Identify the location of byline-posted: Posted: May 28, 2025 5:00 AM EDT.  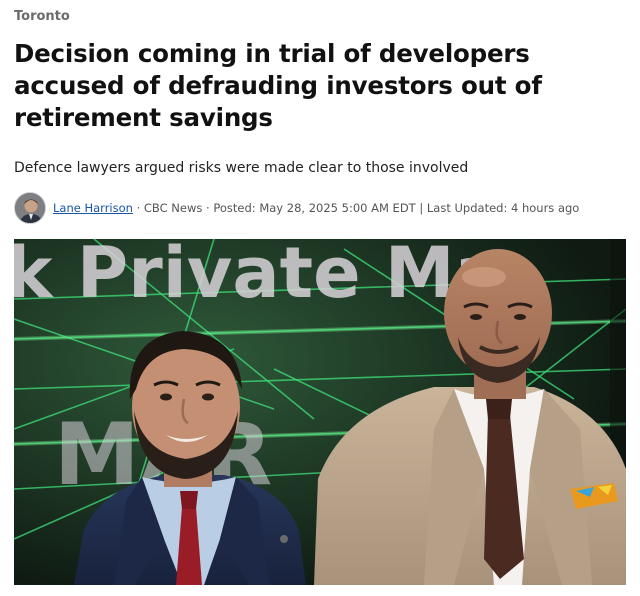
(314, 208).